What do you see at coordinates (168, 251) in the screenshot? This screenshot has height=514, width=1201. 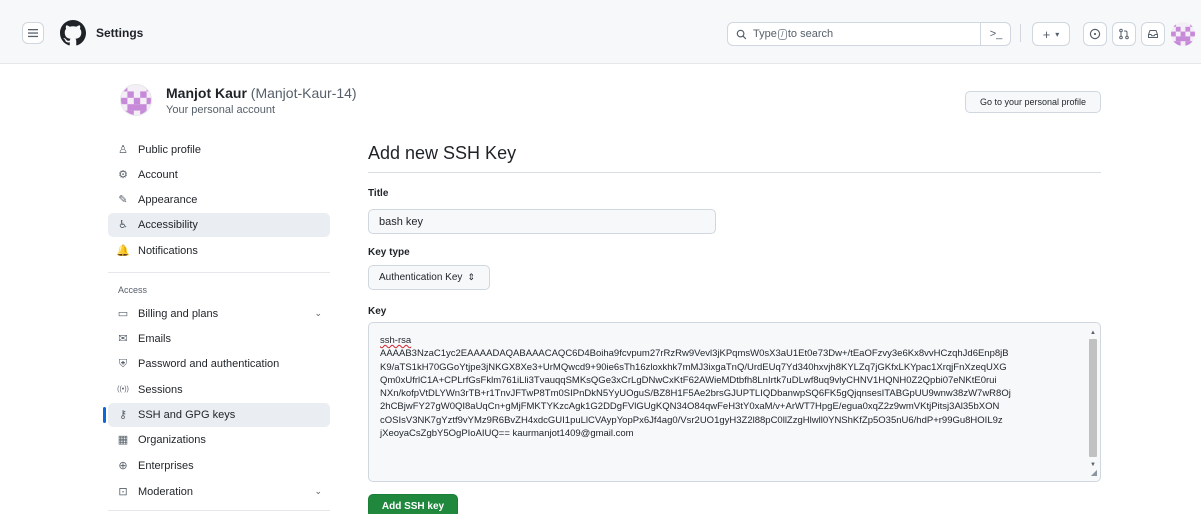 I see `sidebar-item-label: Notifications` at bounding box center [168, 251].